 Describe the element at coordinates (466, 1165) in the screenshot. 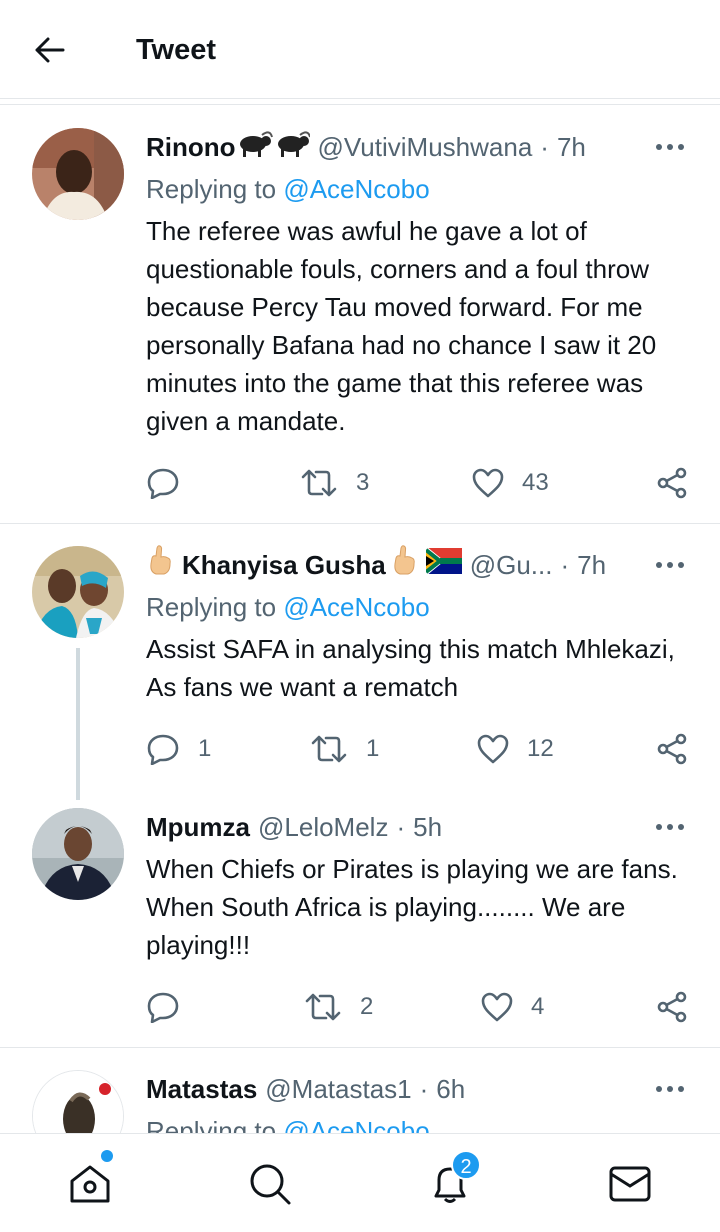

I see `notification-badge: 2` at that location.